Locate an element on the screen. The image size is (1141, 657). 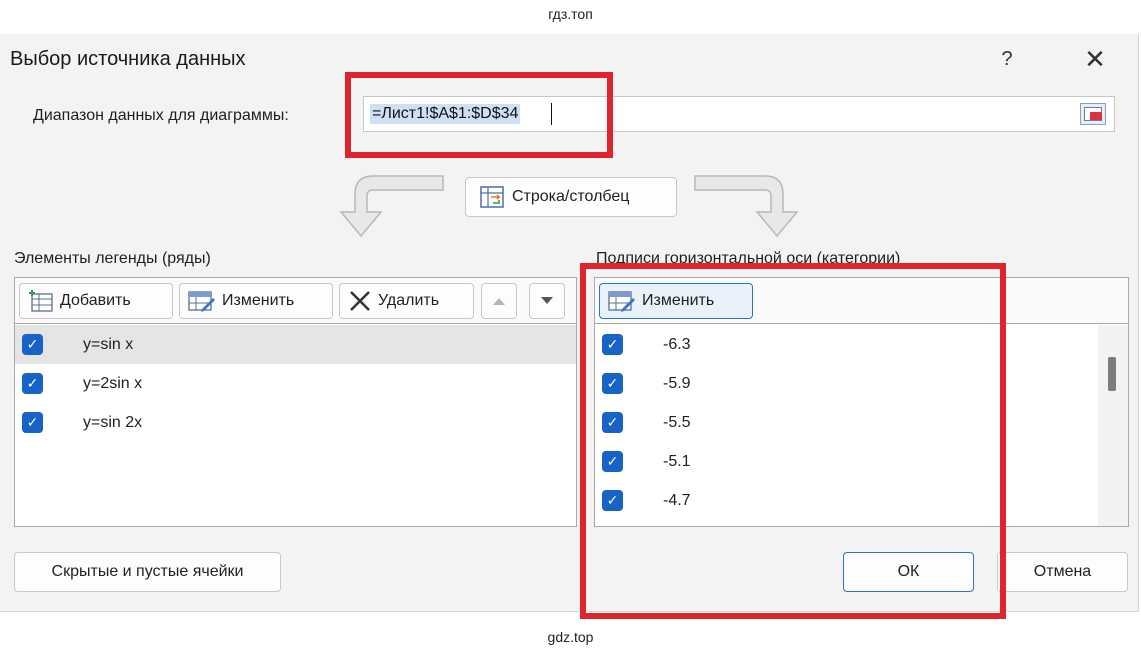
series-item: ✓ y=2sin x is located at coordinates (295, 383).